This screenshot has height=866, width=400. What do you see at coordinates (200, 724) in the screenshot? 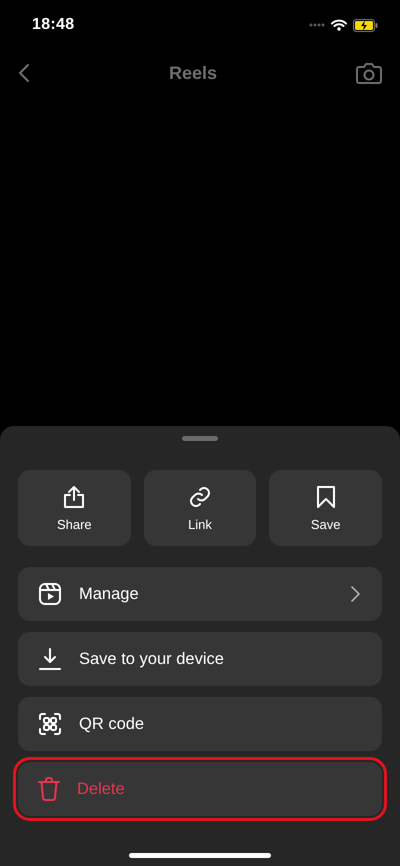
I see `menu-item: QR code` at bounding box center [200, 724].